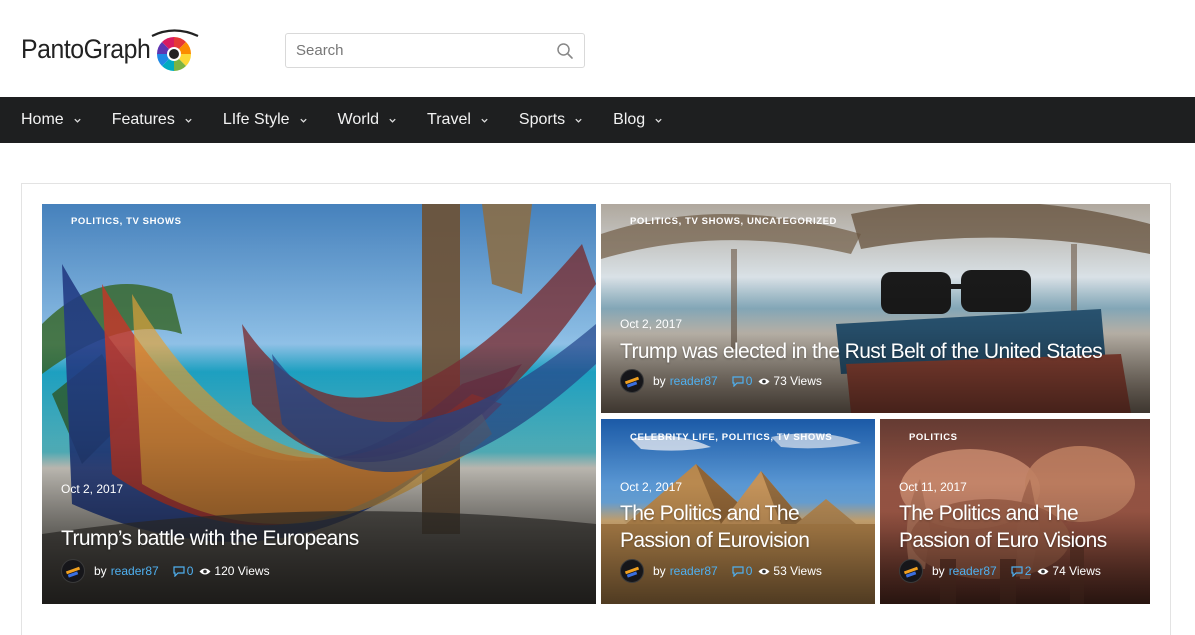 The height and width of the screenshot is (635, 1195). Describe the element at coordinates (797, 571) in the screenshot. I see `view-count-value: 53 Views` at that location.